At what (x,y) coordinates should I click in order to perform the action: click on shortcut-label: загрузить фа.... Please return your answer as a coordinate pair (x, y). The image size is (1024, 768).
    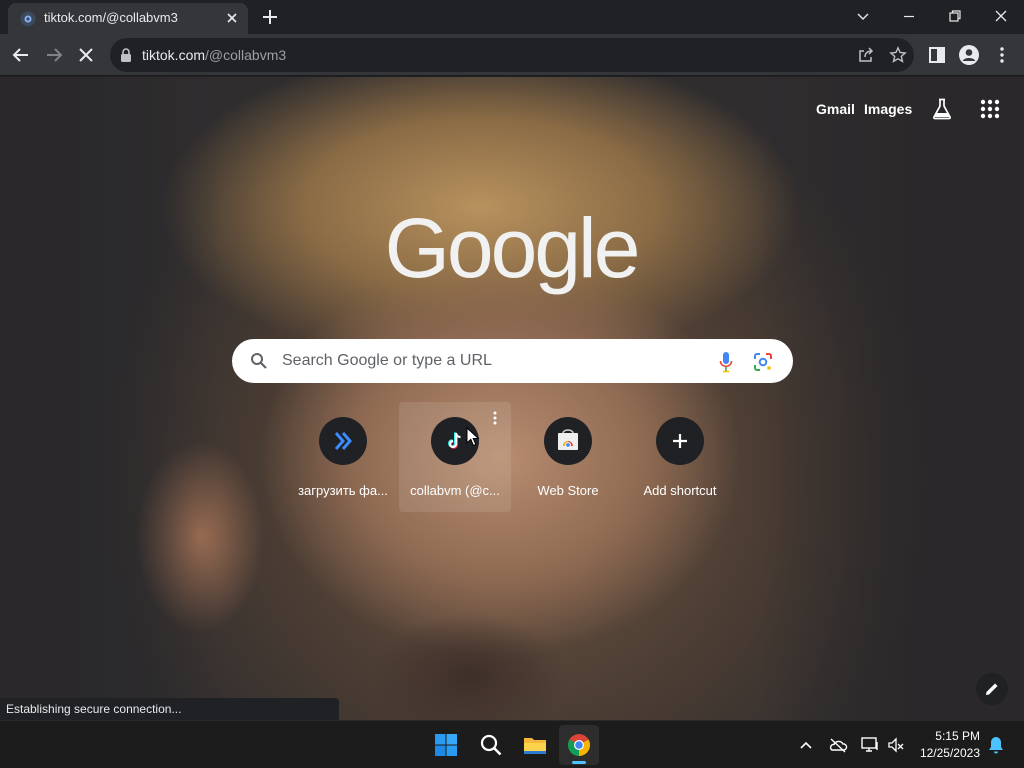
    Looking at the image, I should click on (343, 490).